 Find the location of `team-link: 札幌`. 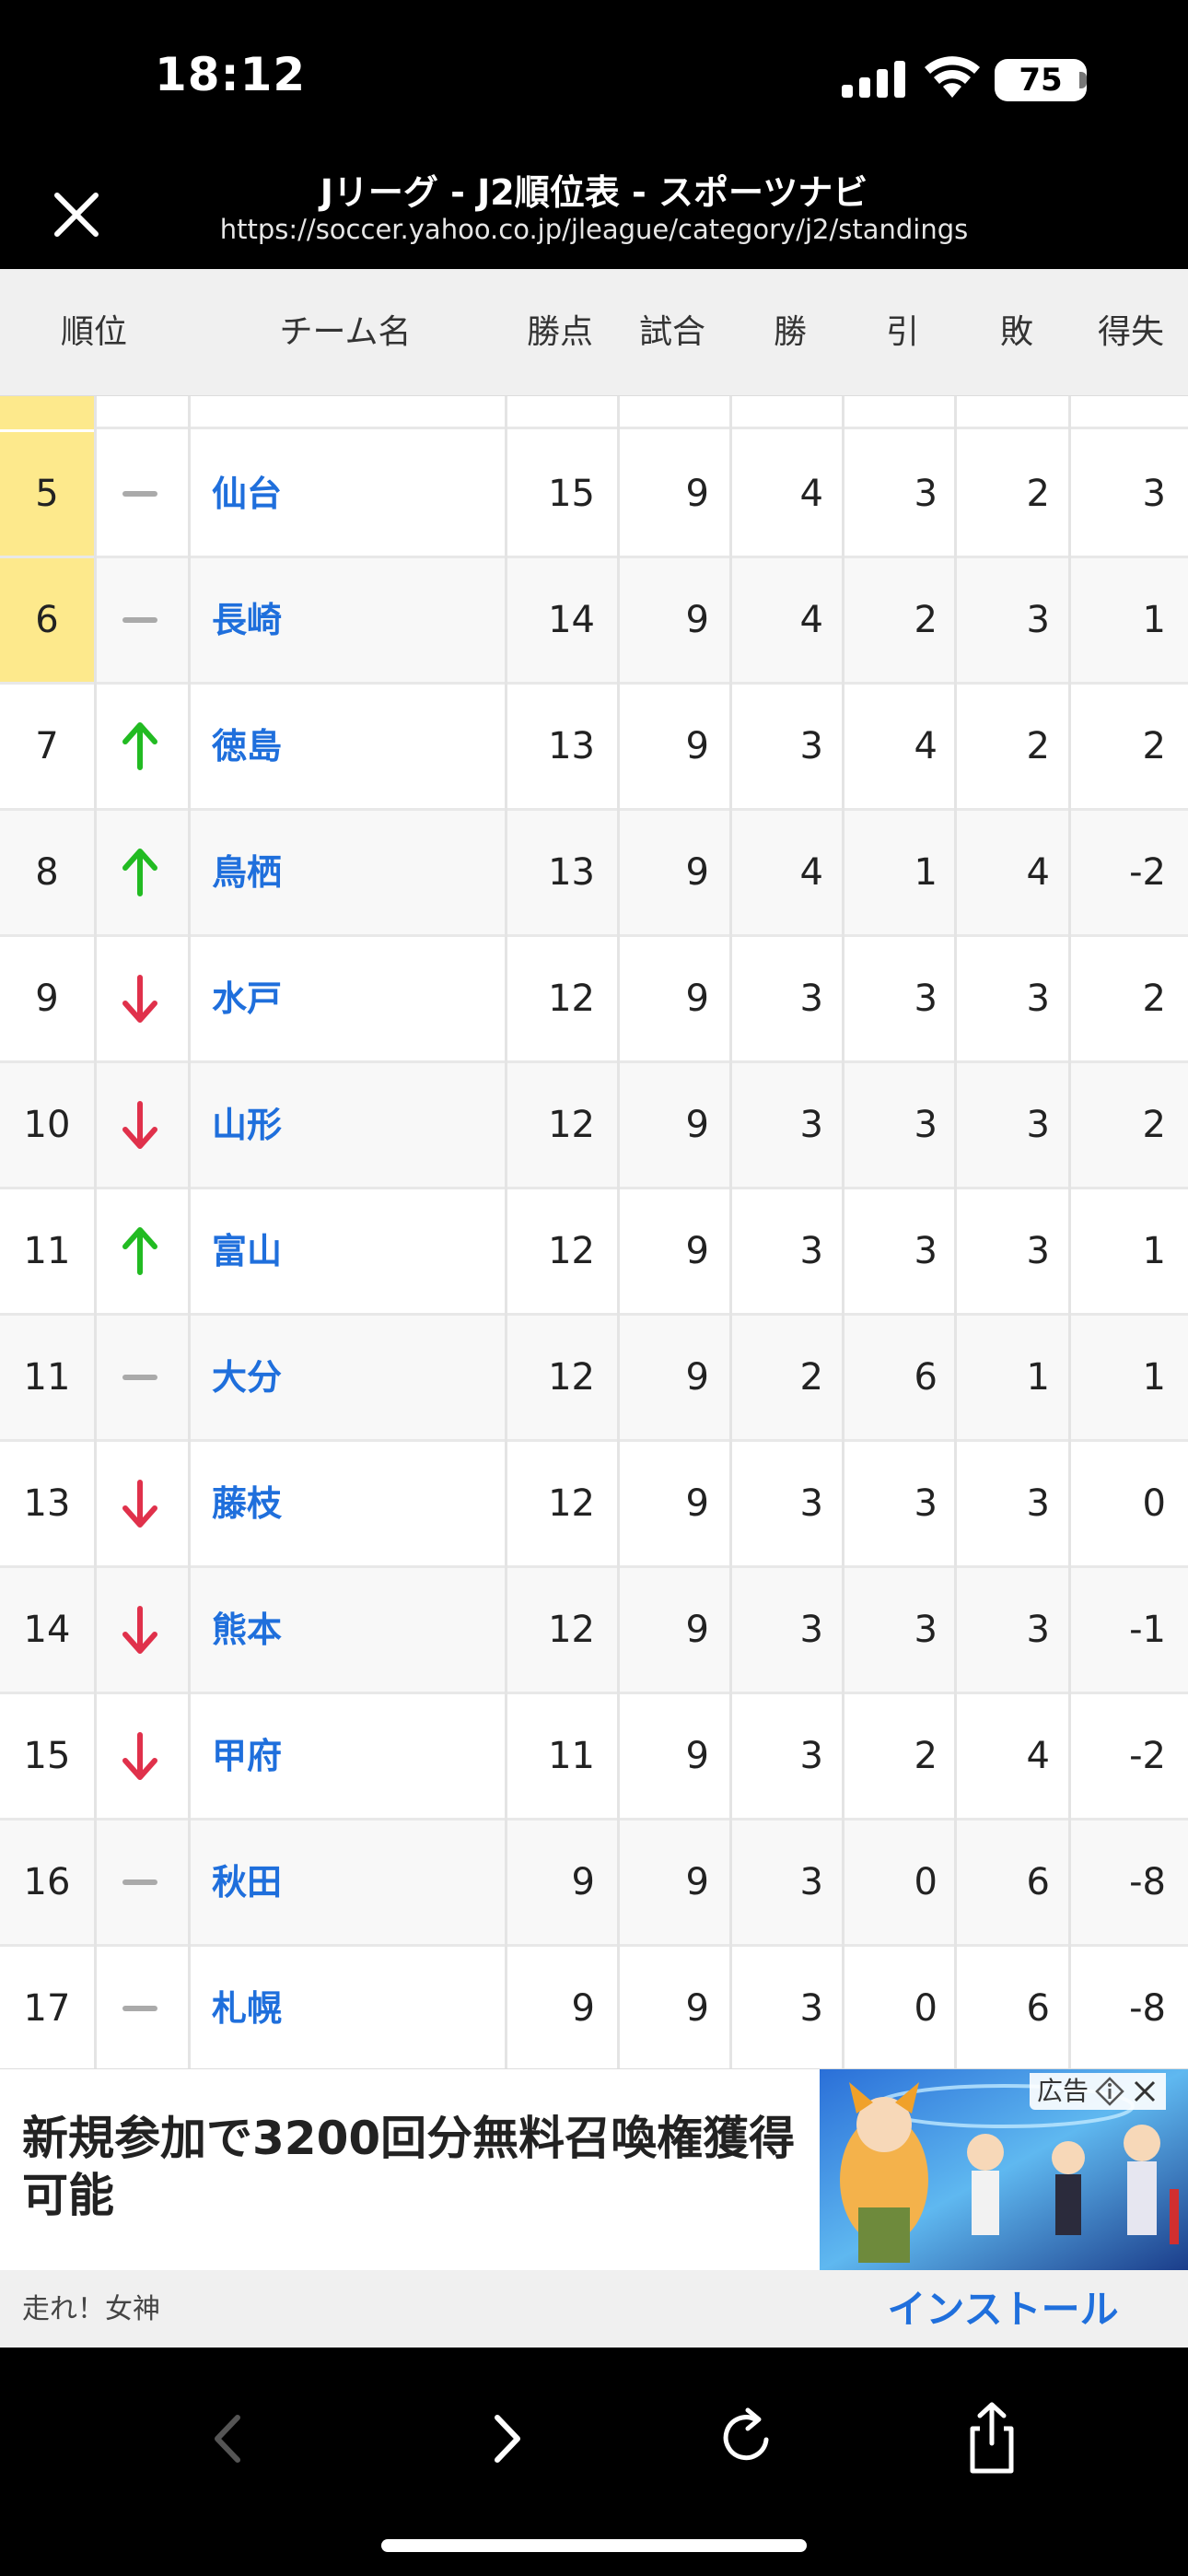

team-link: 札幌 is located at coordinates (247, 2008).